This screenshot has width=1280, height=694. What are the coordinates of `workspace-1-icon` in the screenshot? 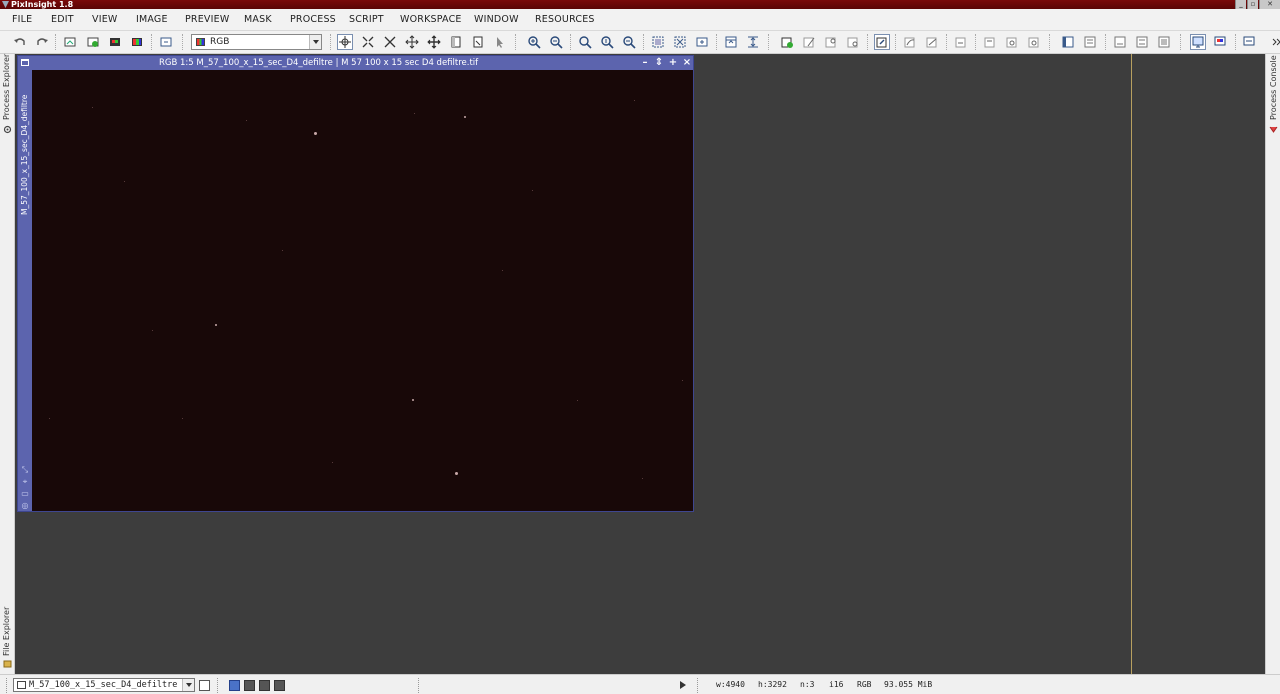 It's located at (1198, 42).